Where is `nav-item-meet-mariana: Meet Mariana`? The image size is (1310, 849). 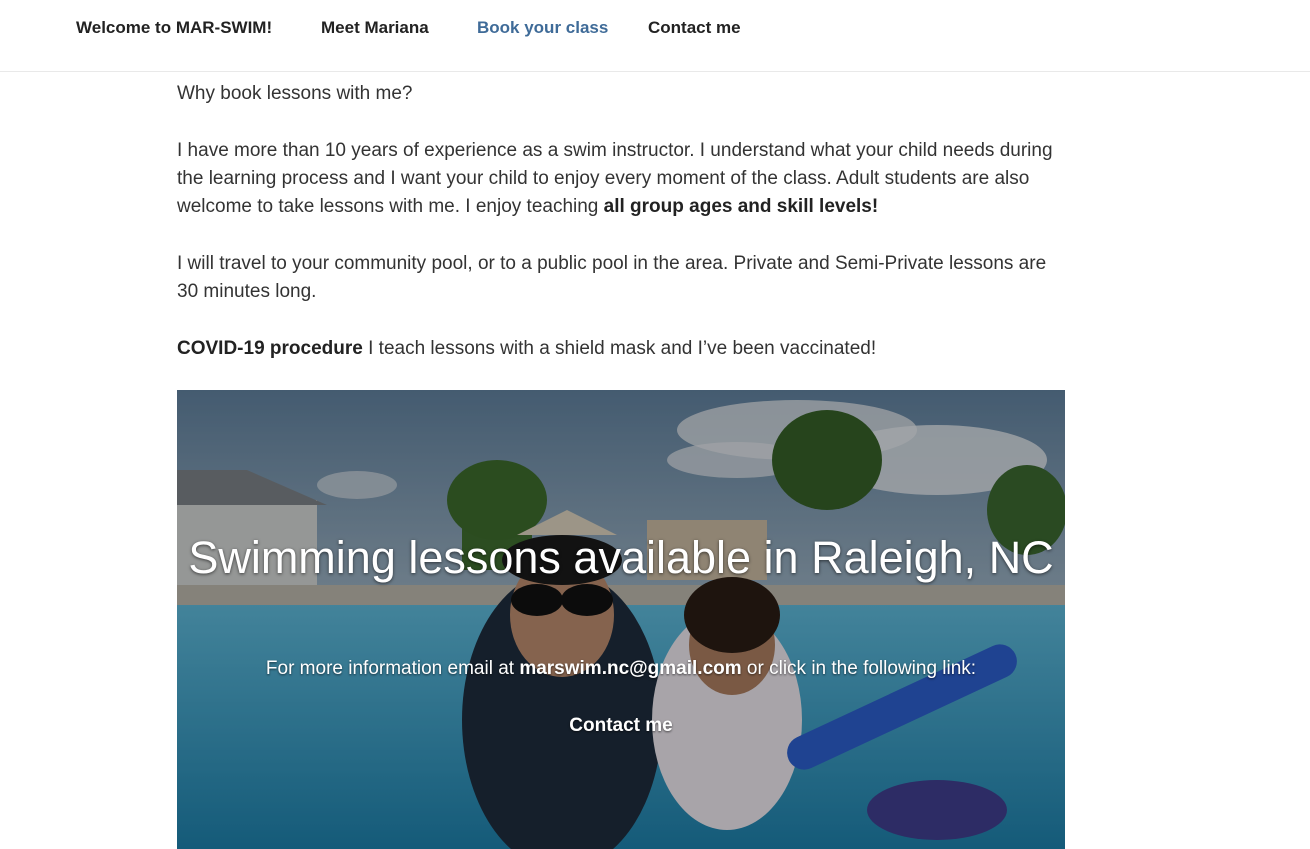
nav-item-meet-mariana: Meet Mariana is located at coordinates (375, 28).